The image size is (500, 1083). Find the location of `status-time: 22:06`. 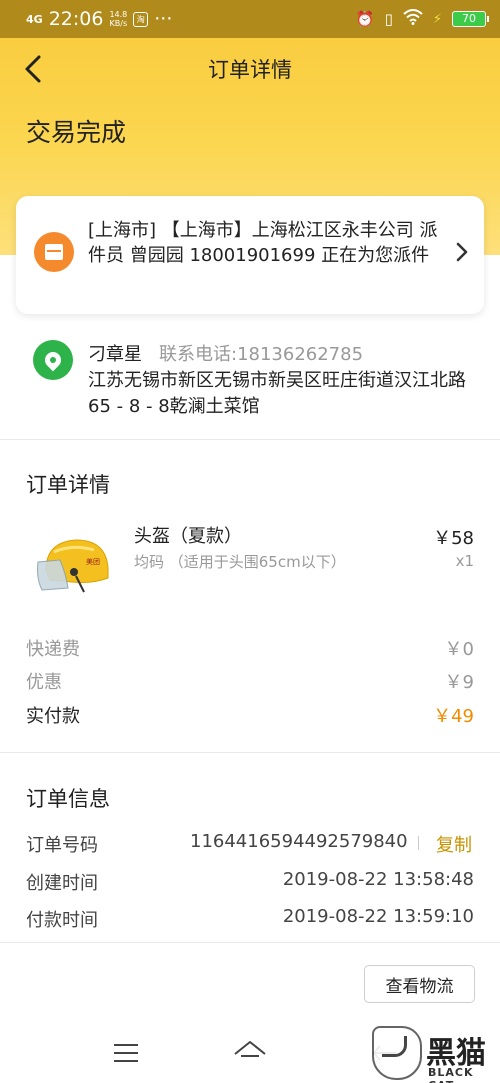

status-time: 22:06 is located at coordinates (76, 19).